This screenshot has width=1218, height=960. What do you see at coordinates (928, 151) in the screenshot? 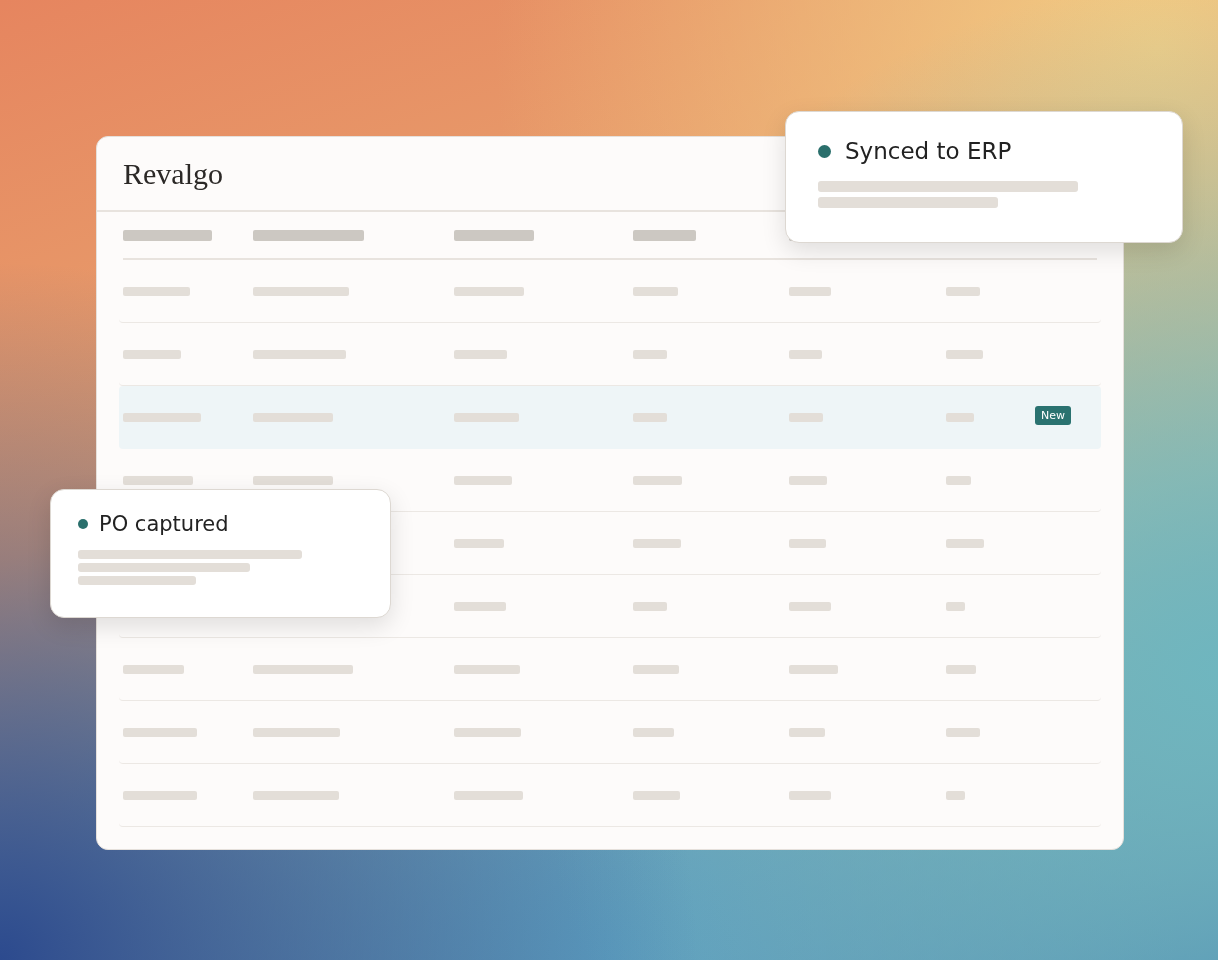
I see `notification-title: Synced to ERP` at bounding box center [928, 151].